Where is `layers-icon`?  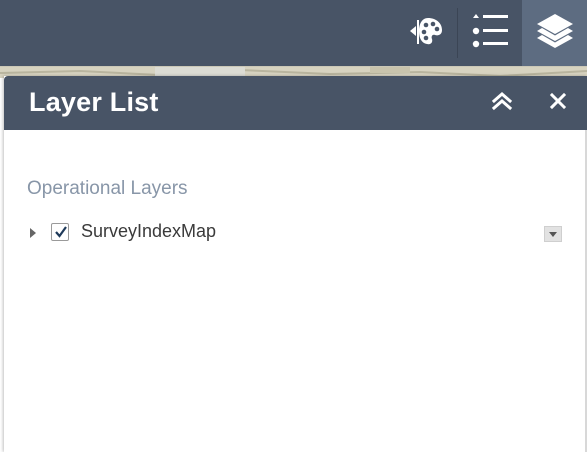 layers-icon is located at coordinates (555, 33).